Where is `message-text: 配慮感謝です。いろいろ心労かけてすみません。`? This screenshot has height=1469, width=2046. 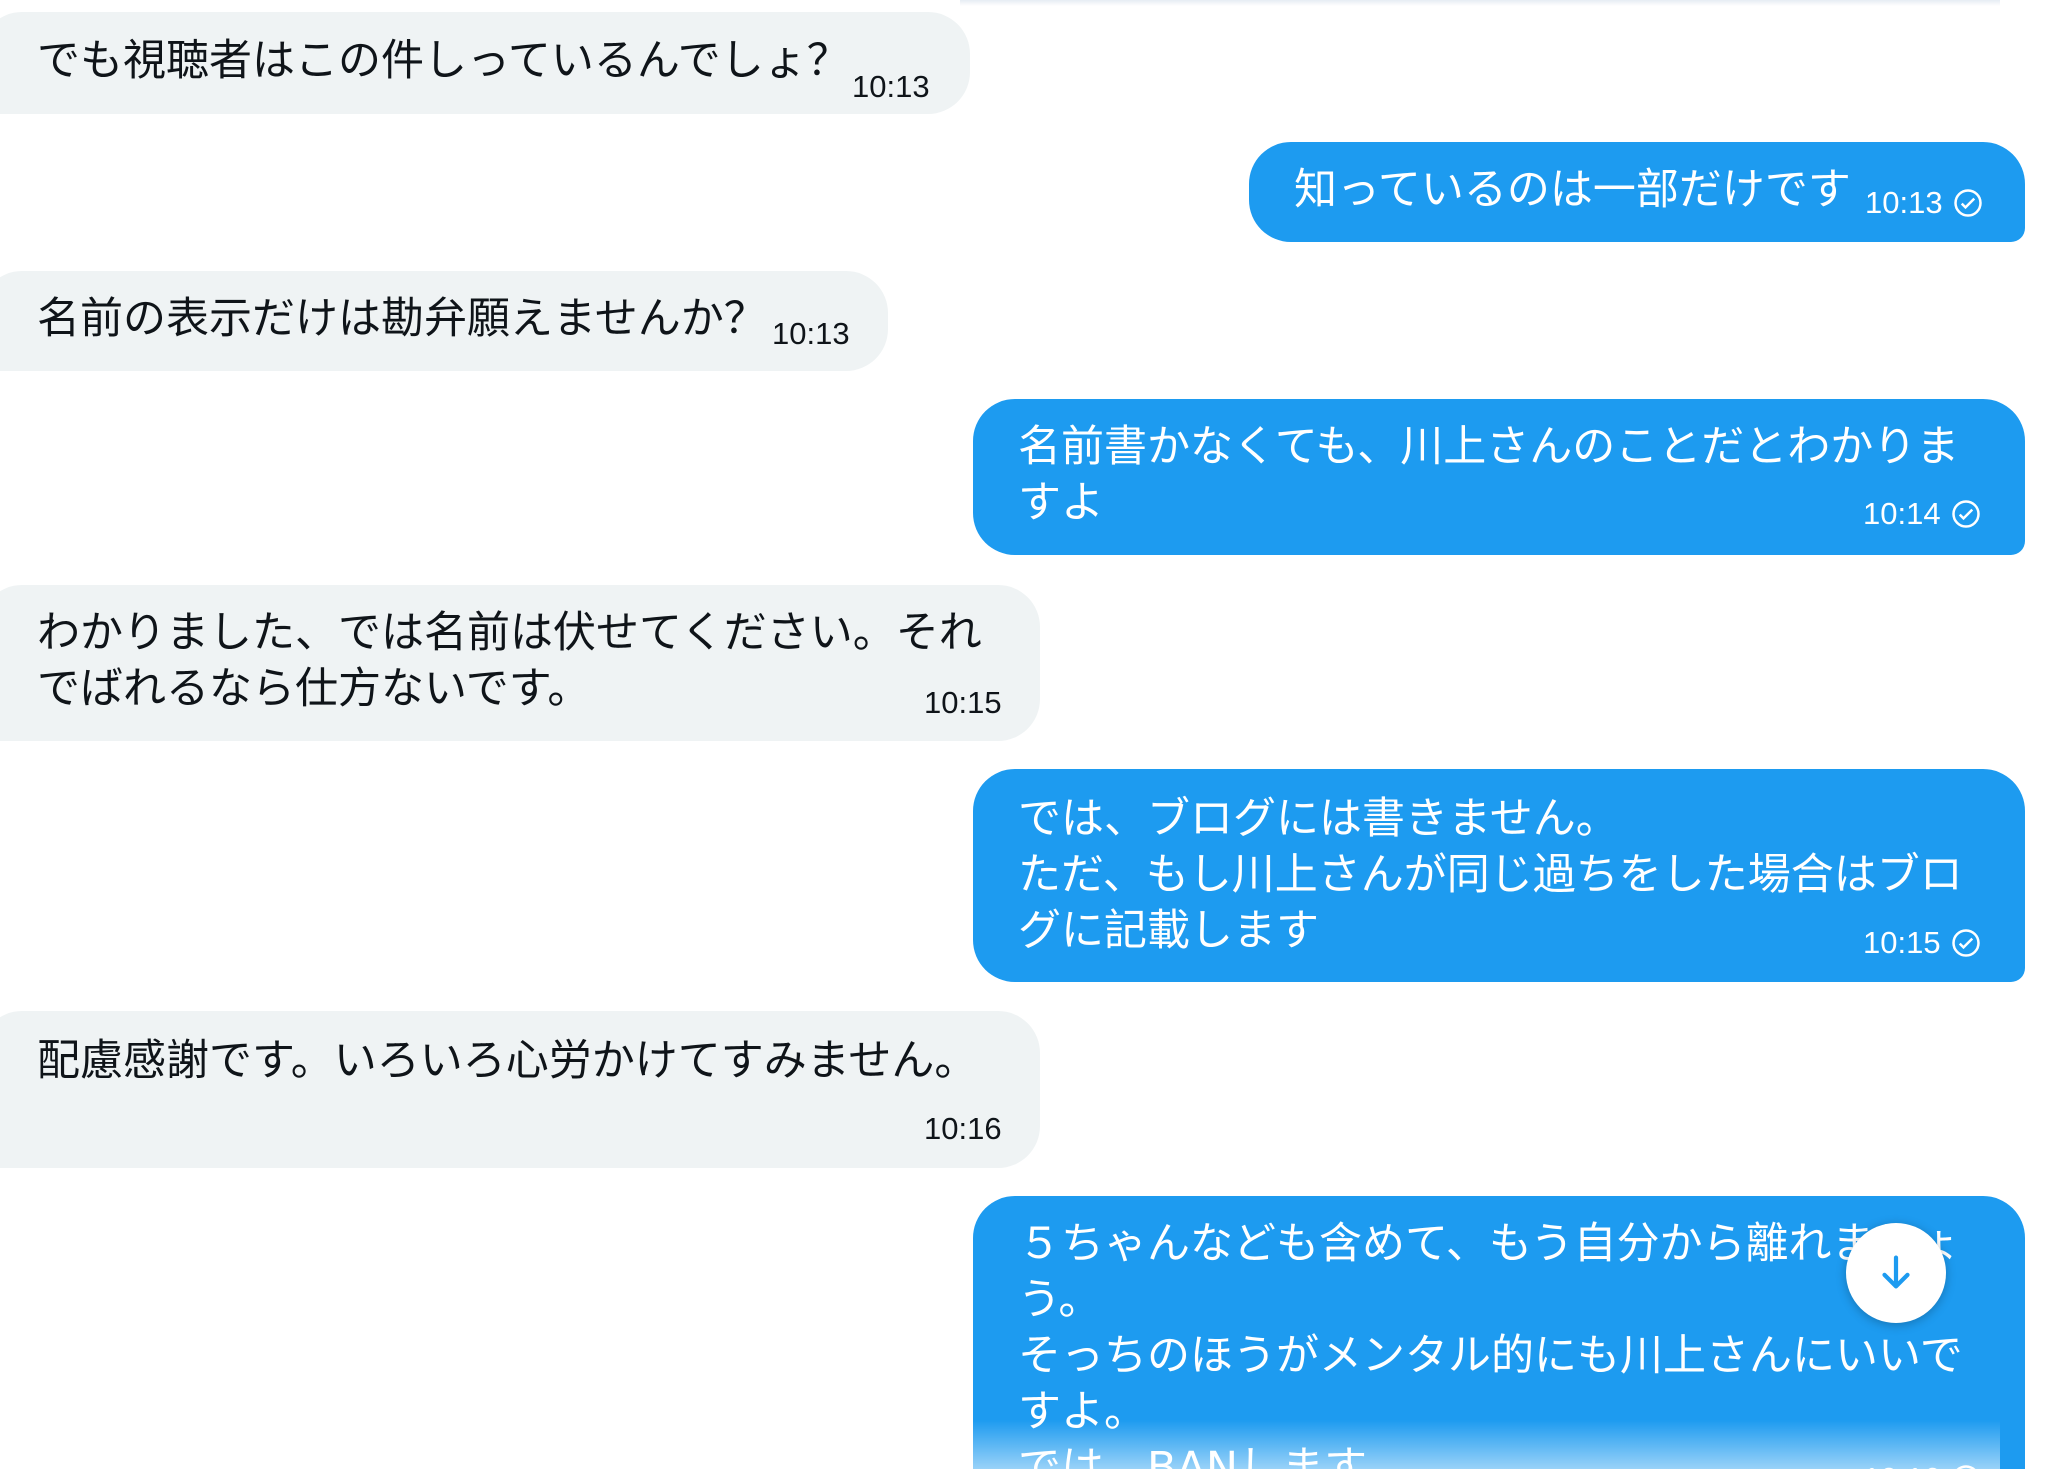
message-text: 配慮感謝です。いろいろ心労かけてすみません。 is located at coordinates (507, 1061).